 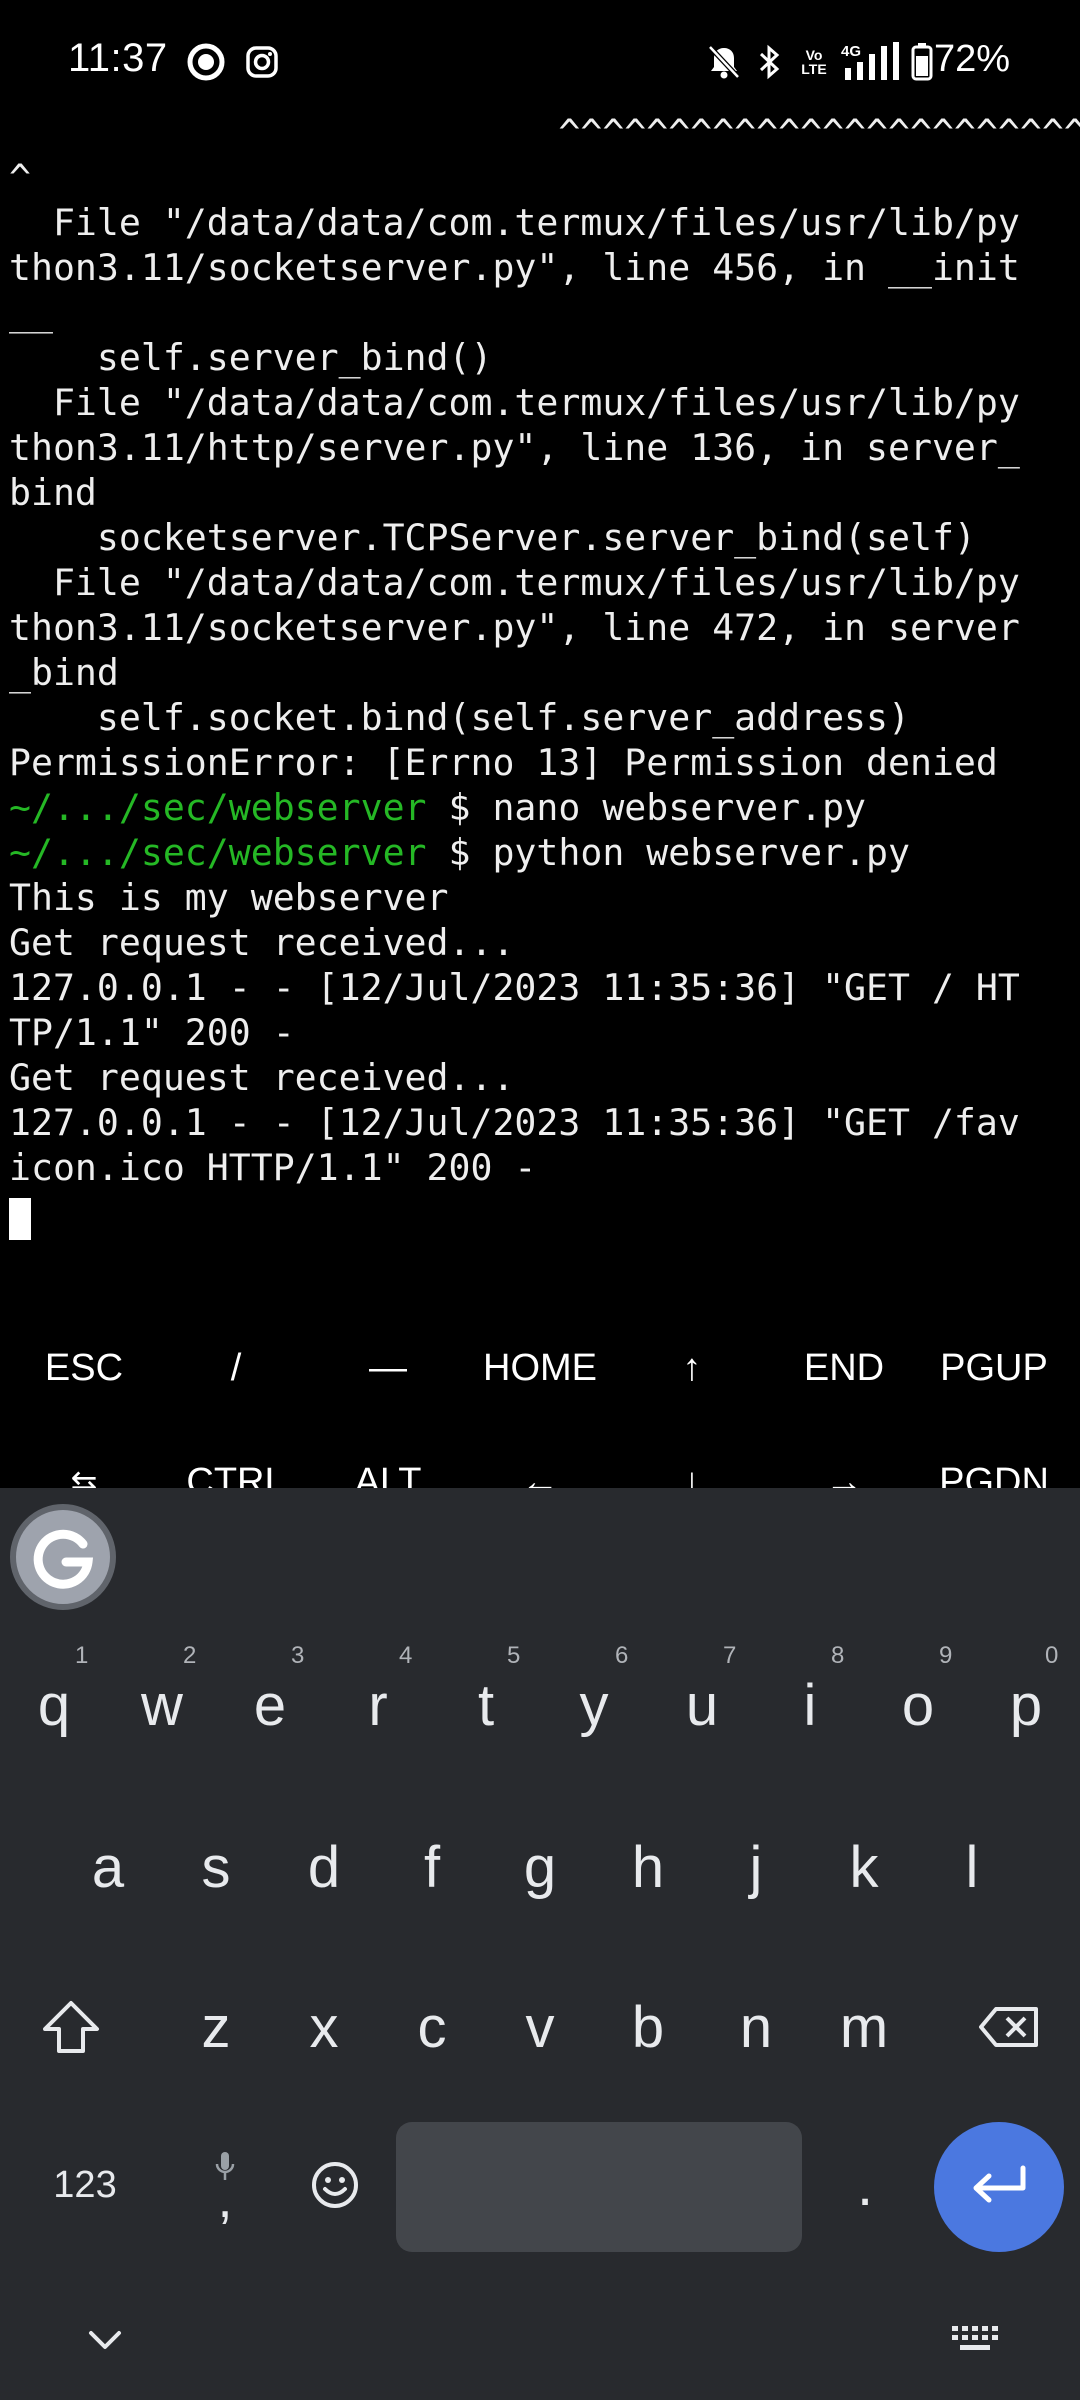 I want to click on command-text: $ python webserver.py, so click(x=668, y=852).